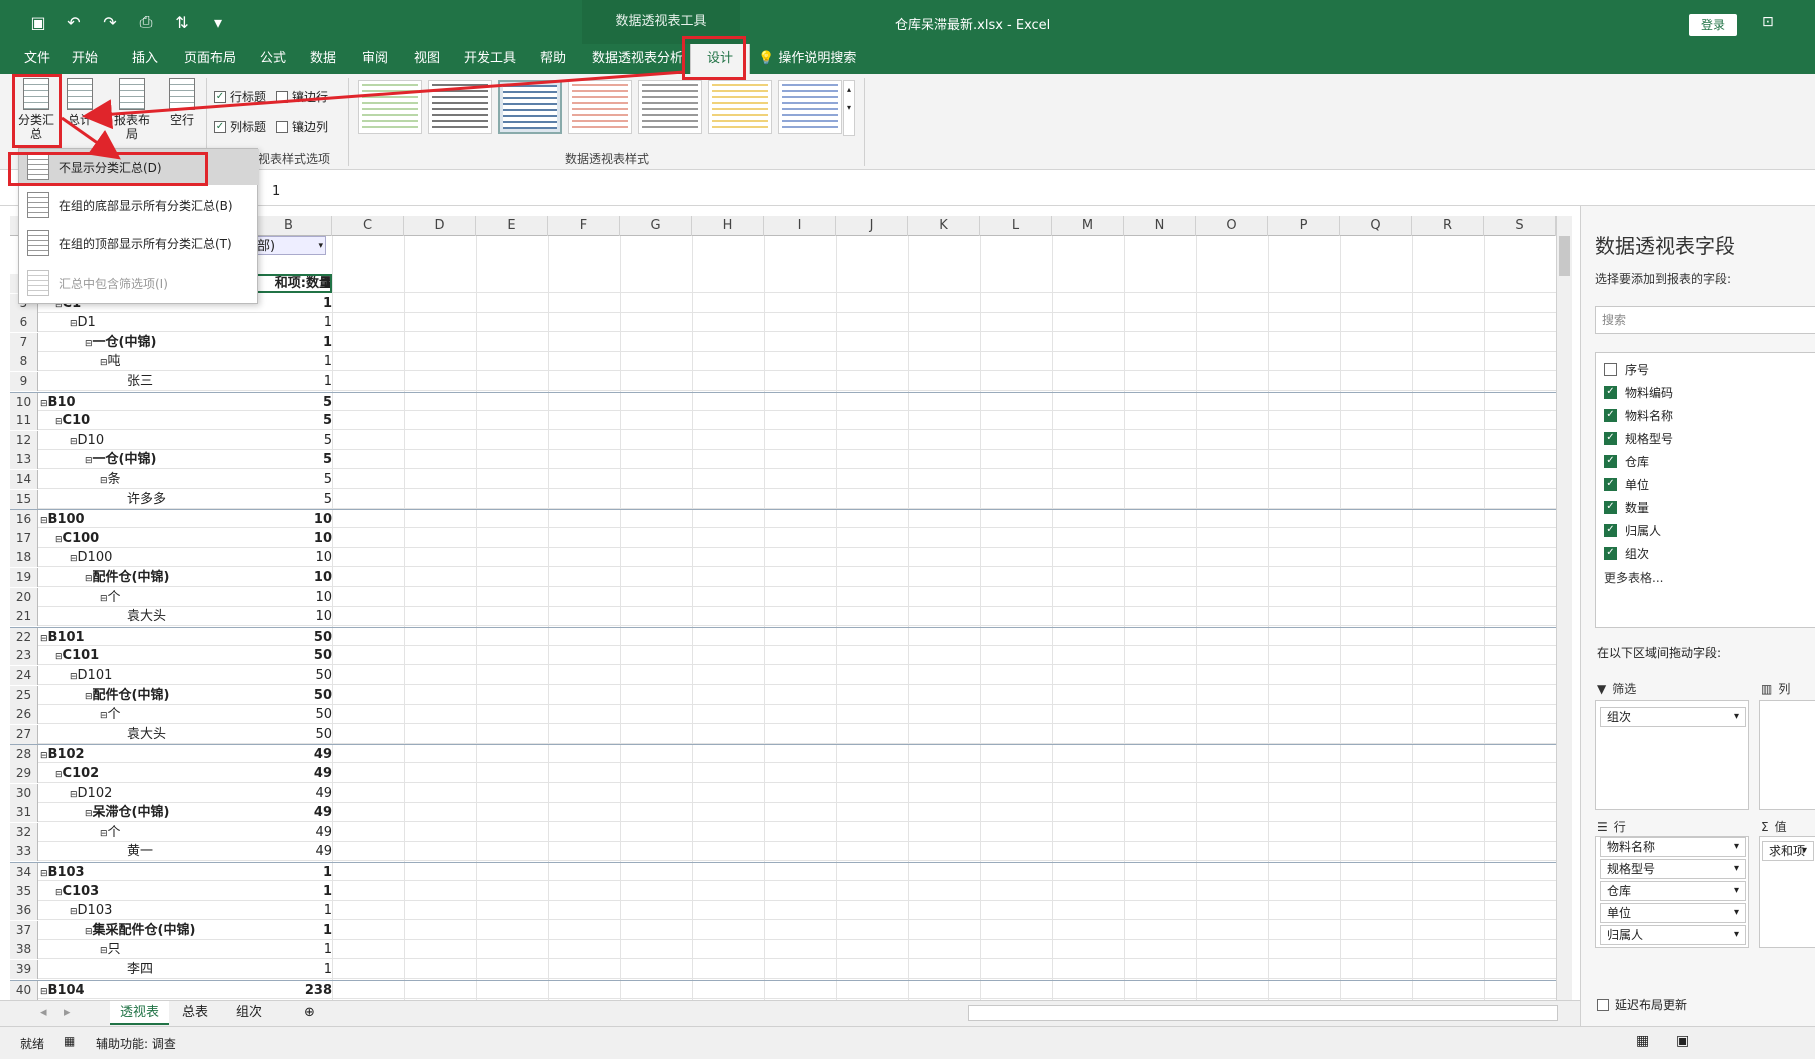  What do you see at coordinates (784, 342) in the screenshot?
I see `table-row: 7 ⊟一仓(中锦) 1` at bounding box center [784, 342].